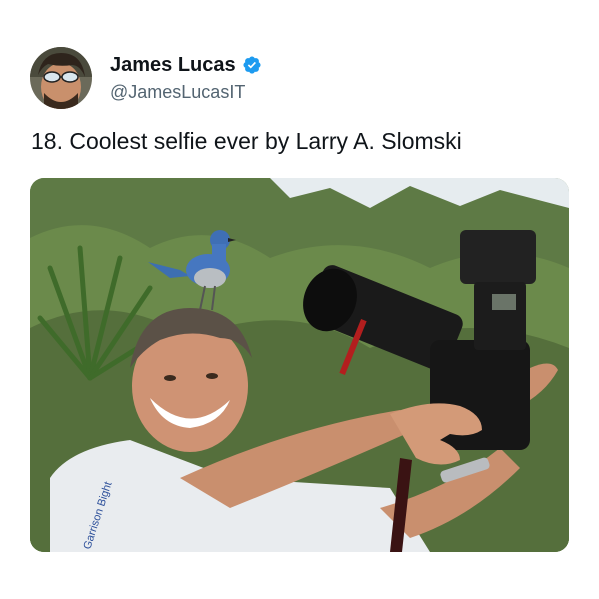  I want to click on author-handle: @JamesLucasIT, so click(186, 92).